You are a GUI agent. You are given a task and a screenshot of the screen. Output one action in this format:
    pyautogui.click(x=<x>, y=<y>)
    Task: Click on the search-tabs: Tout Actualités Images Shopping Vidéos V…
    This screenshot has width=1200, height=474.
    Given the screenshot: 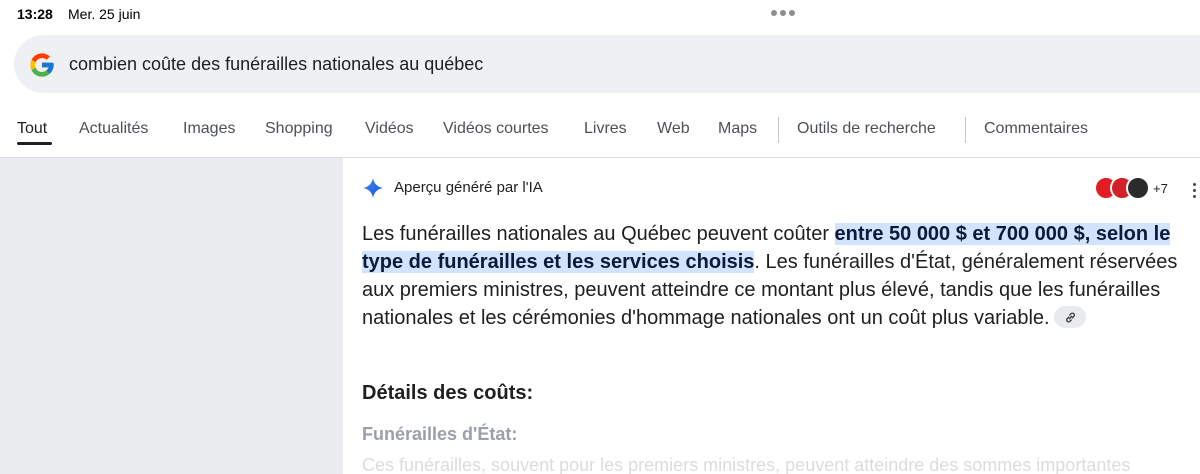 What is the action you would take?
    pyautogui.click(x=600, y=133)
    